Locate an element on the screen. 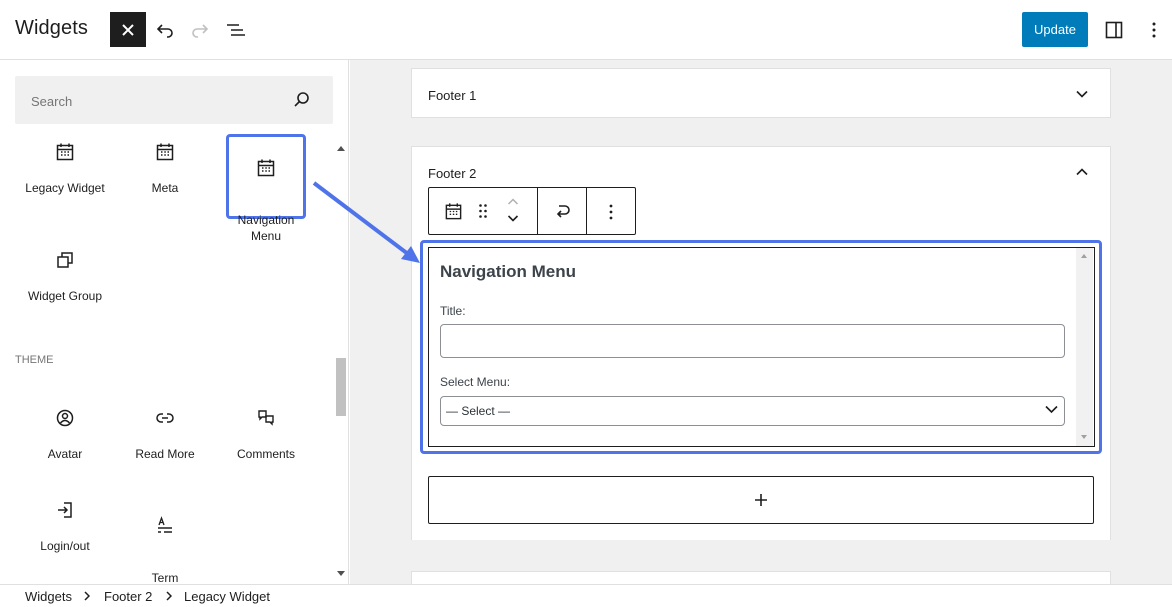 The height and width of the screenshot is (607, 1172). block-label: Meta is located at coordinates (165, 188).